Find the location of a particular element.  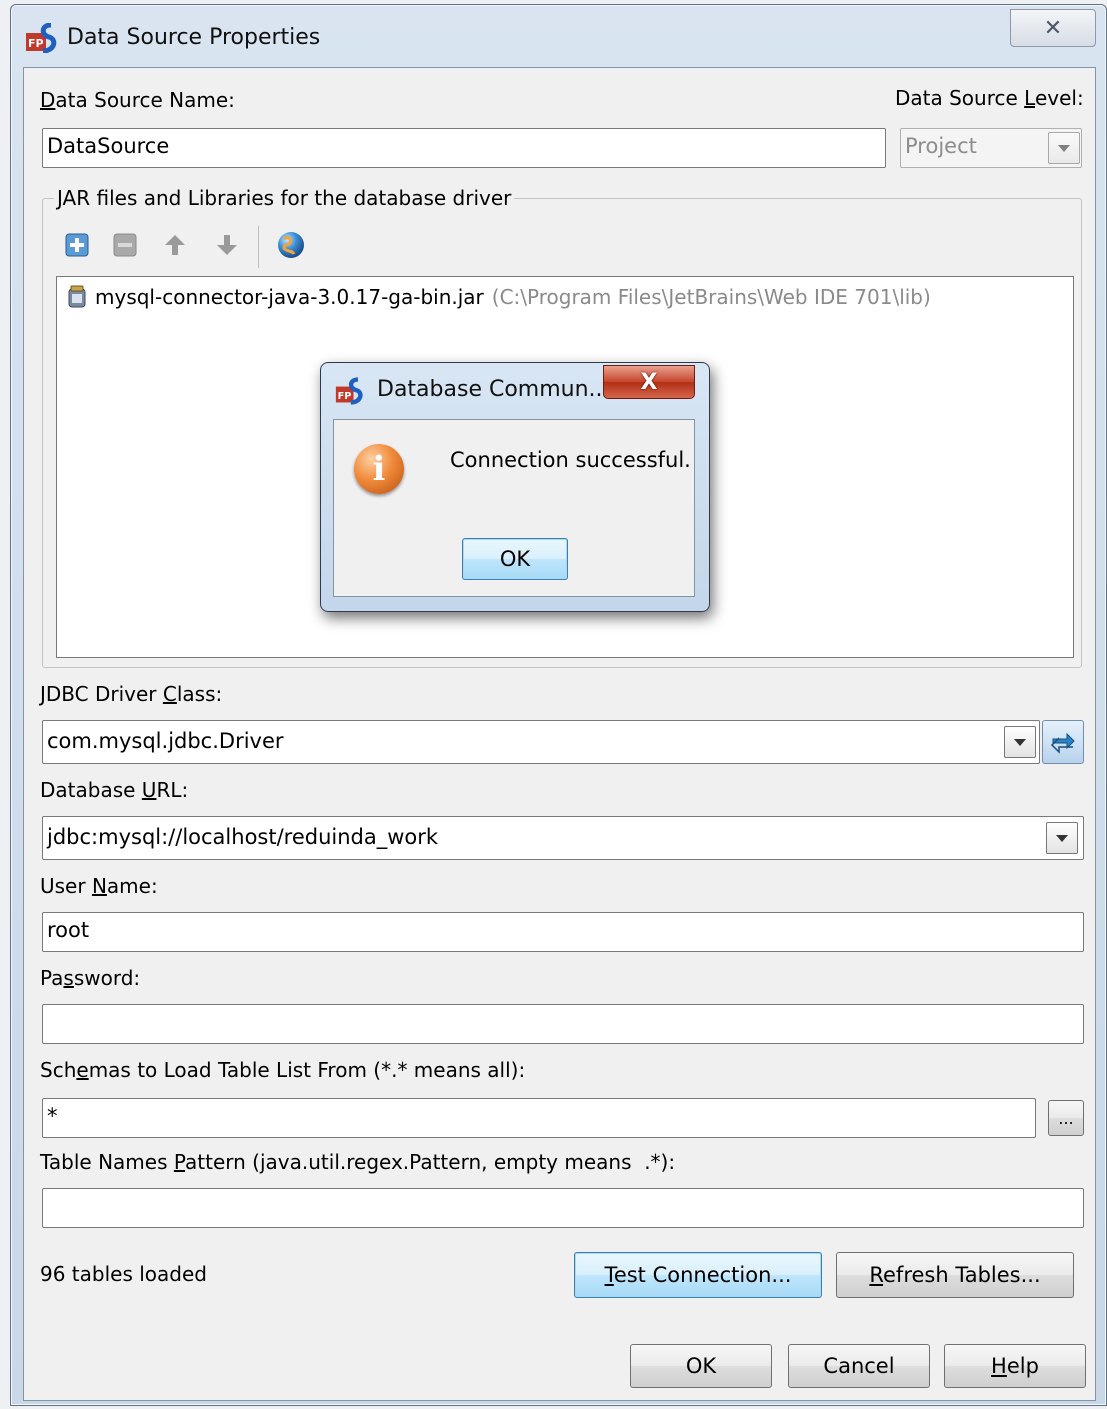

download-library-button is located at coordinates (291, 245).